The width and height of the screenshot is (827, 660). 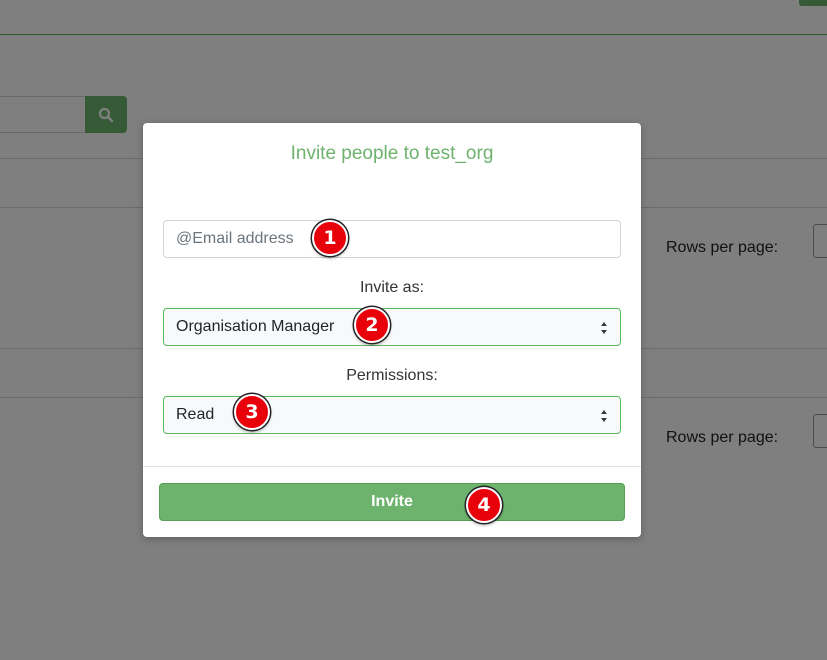 I want to click on modal-footer-divider, so click(x=392, y=466).